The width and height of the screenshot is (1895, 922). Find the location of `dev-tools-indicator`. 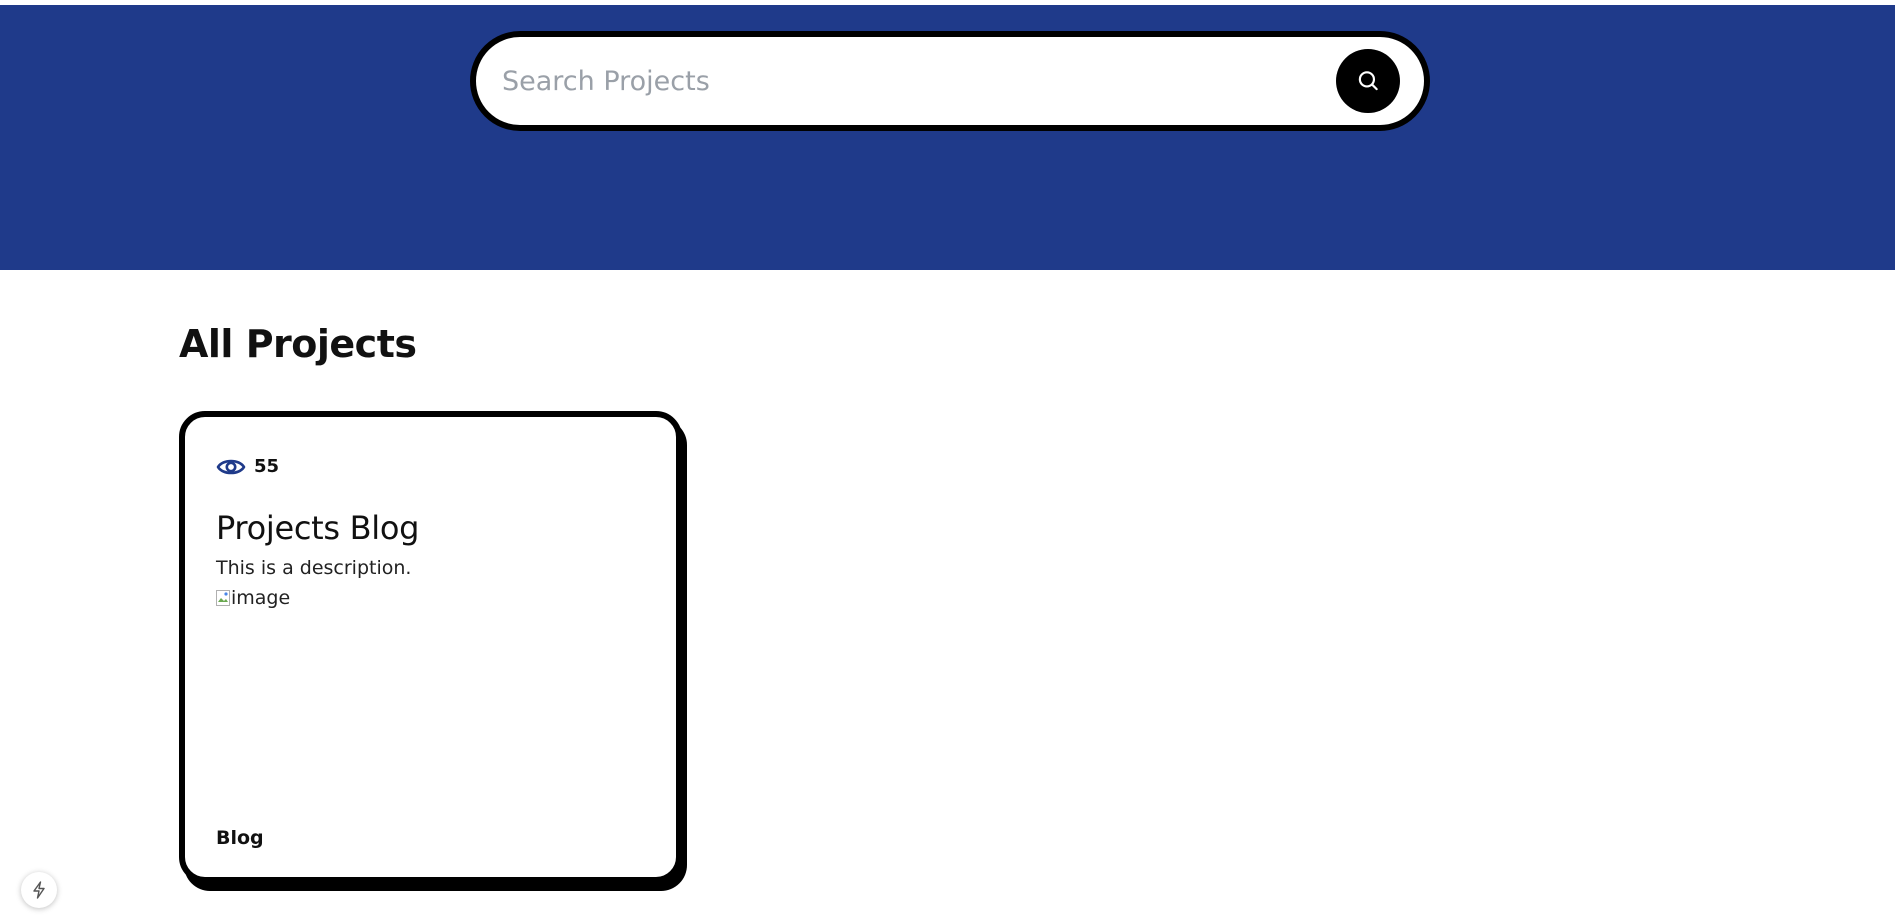

dev-tools-indicator is located at coordinates (39, 890).